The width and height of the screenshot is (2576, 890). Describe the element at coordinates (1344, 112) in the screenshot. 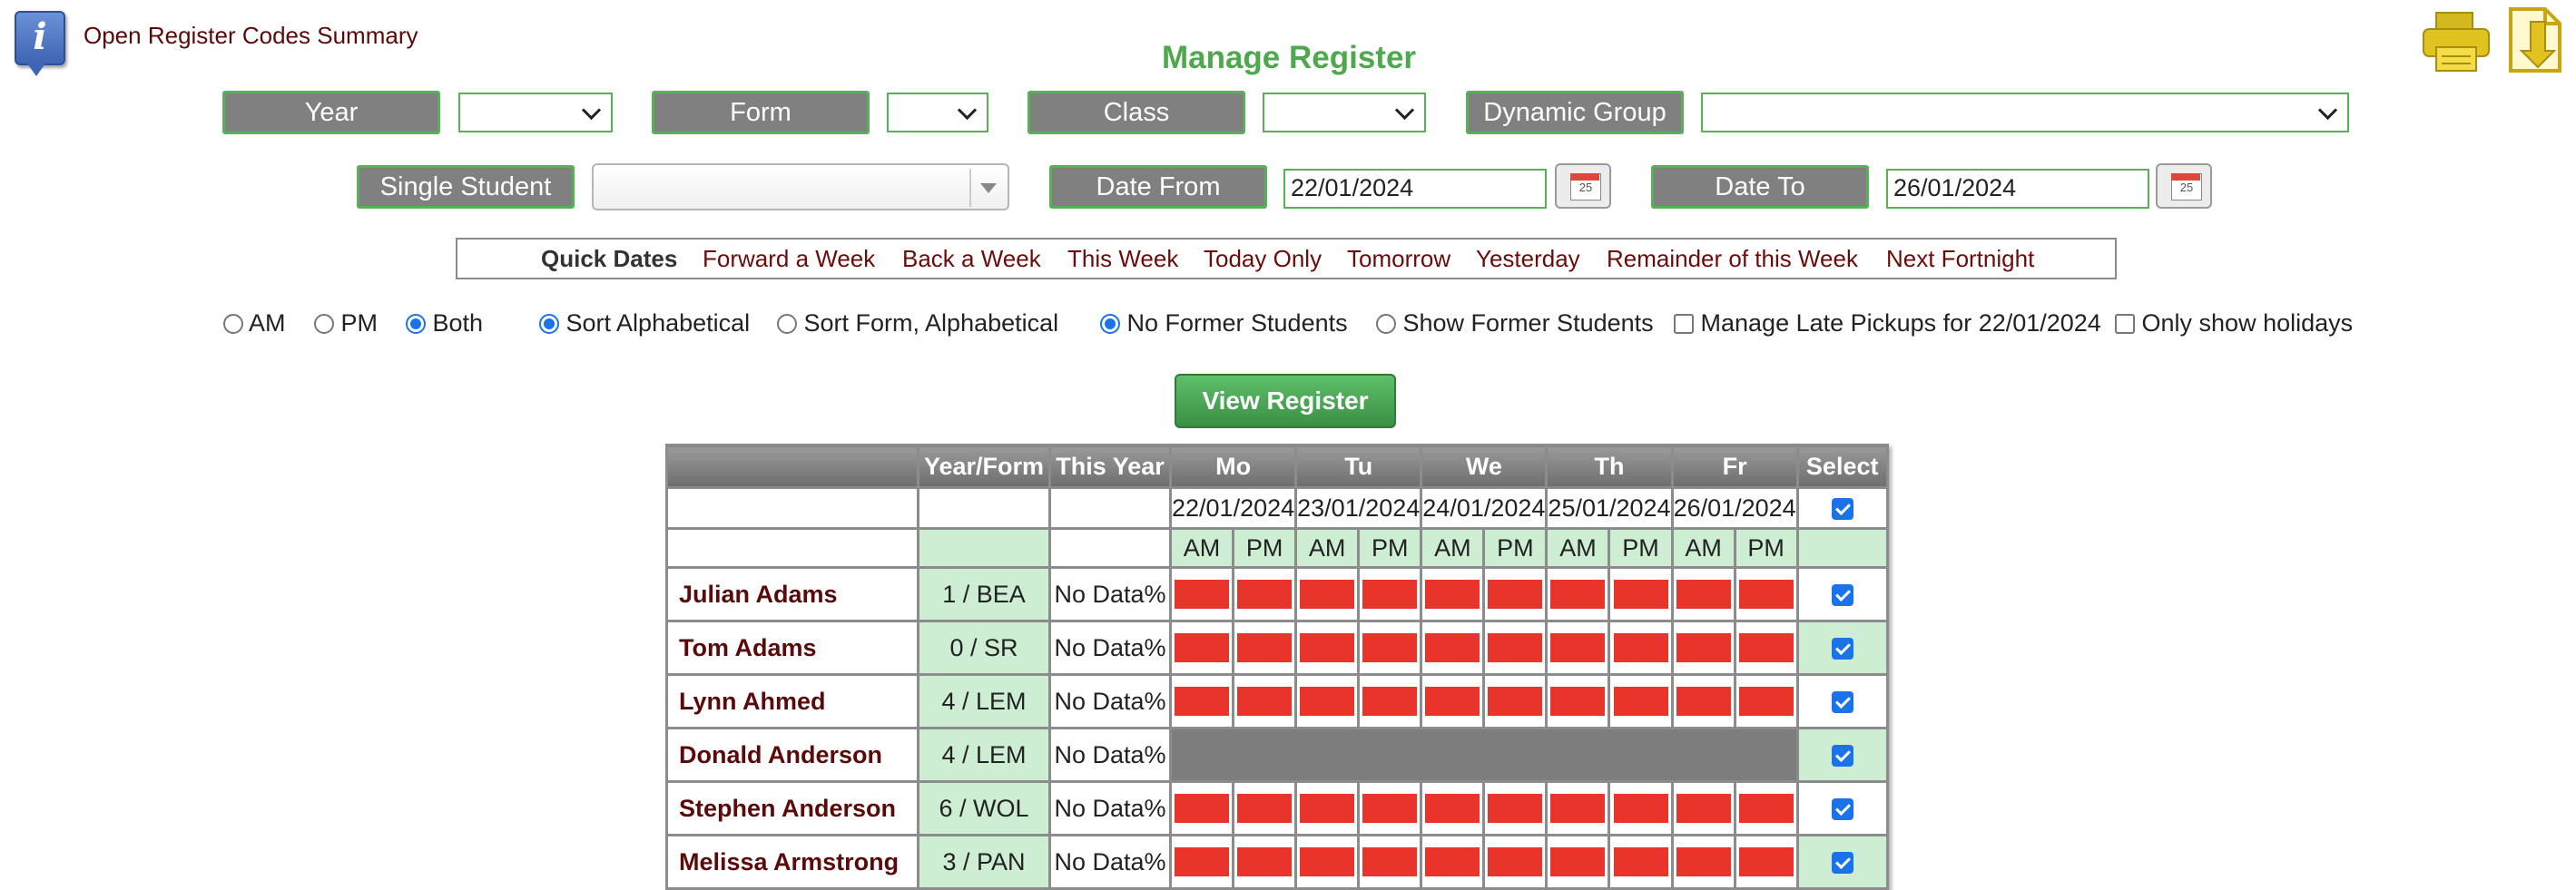

I see `class-select` at that location.